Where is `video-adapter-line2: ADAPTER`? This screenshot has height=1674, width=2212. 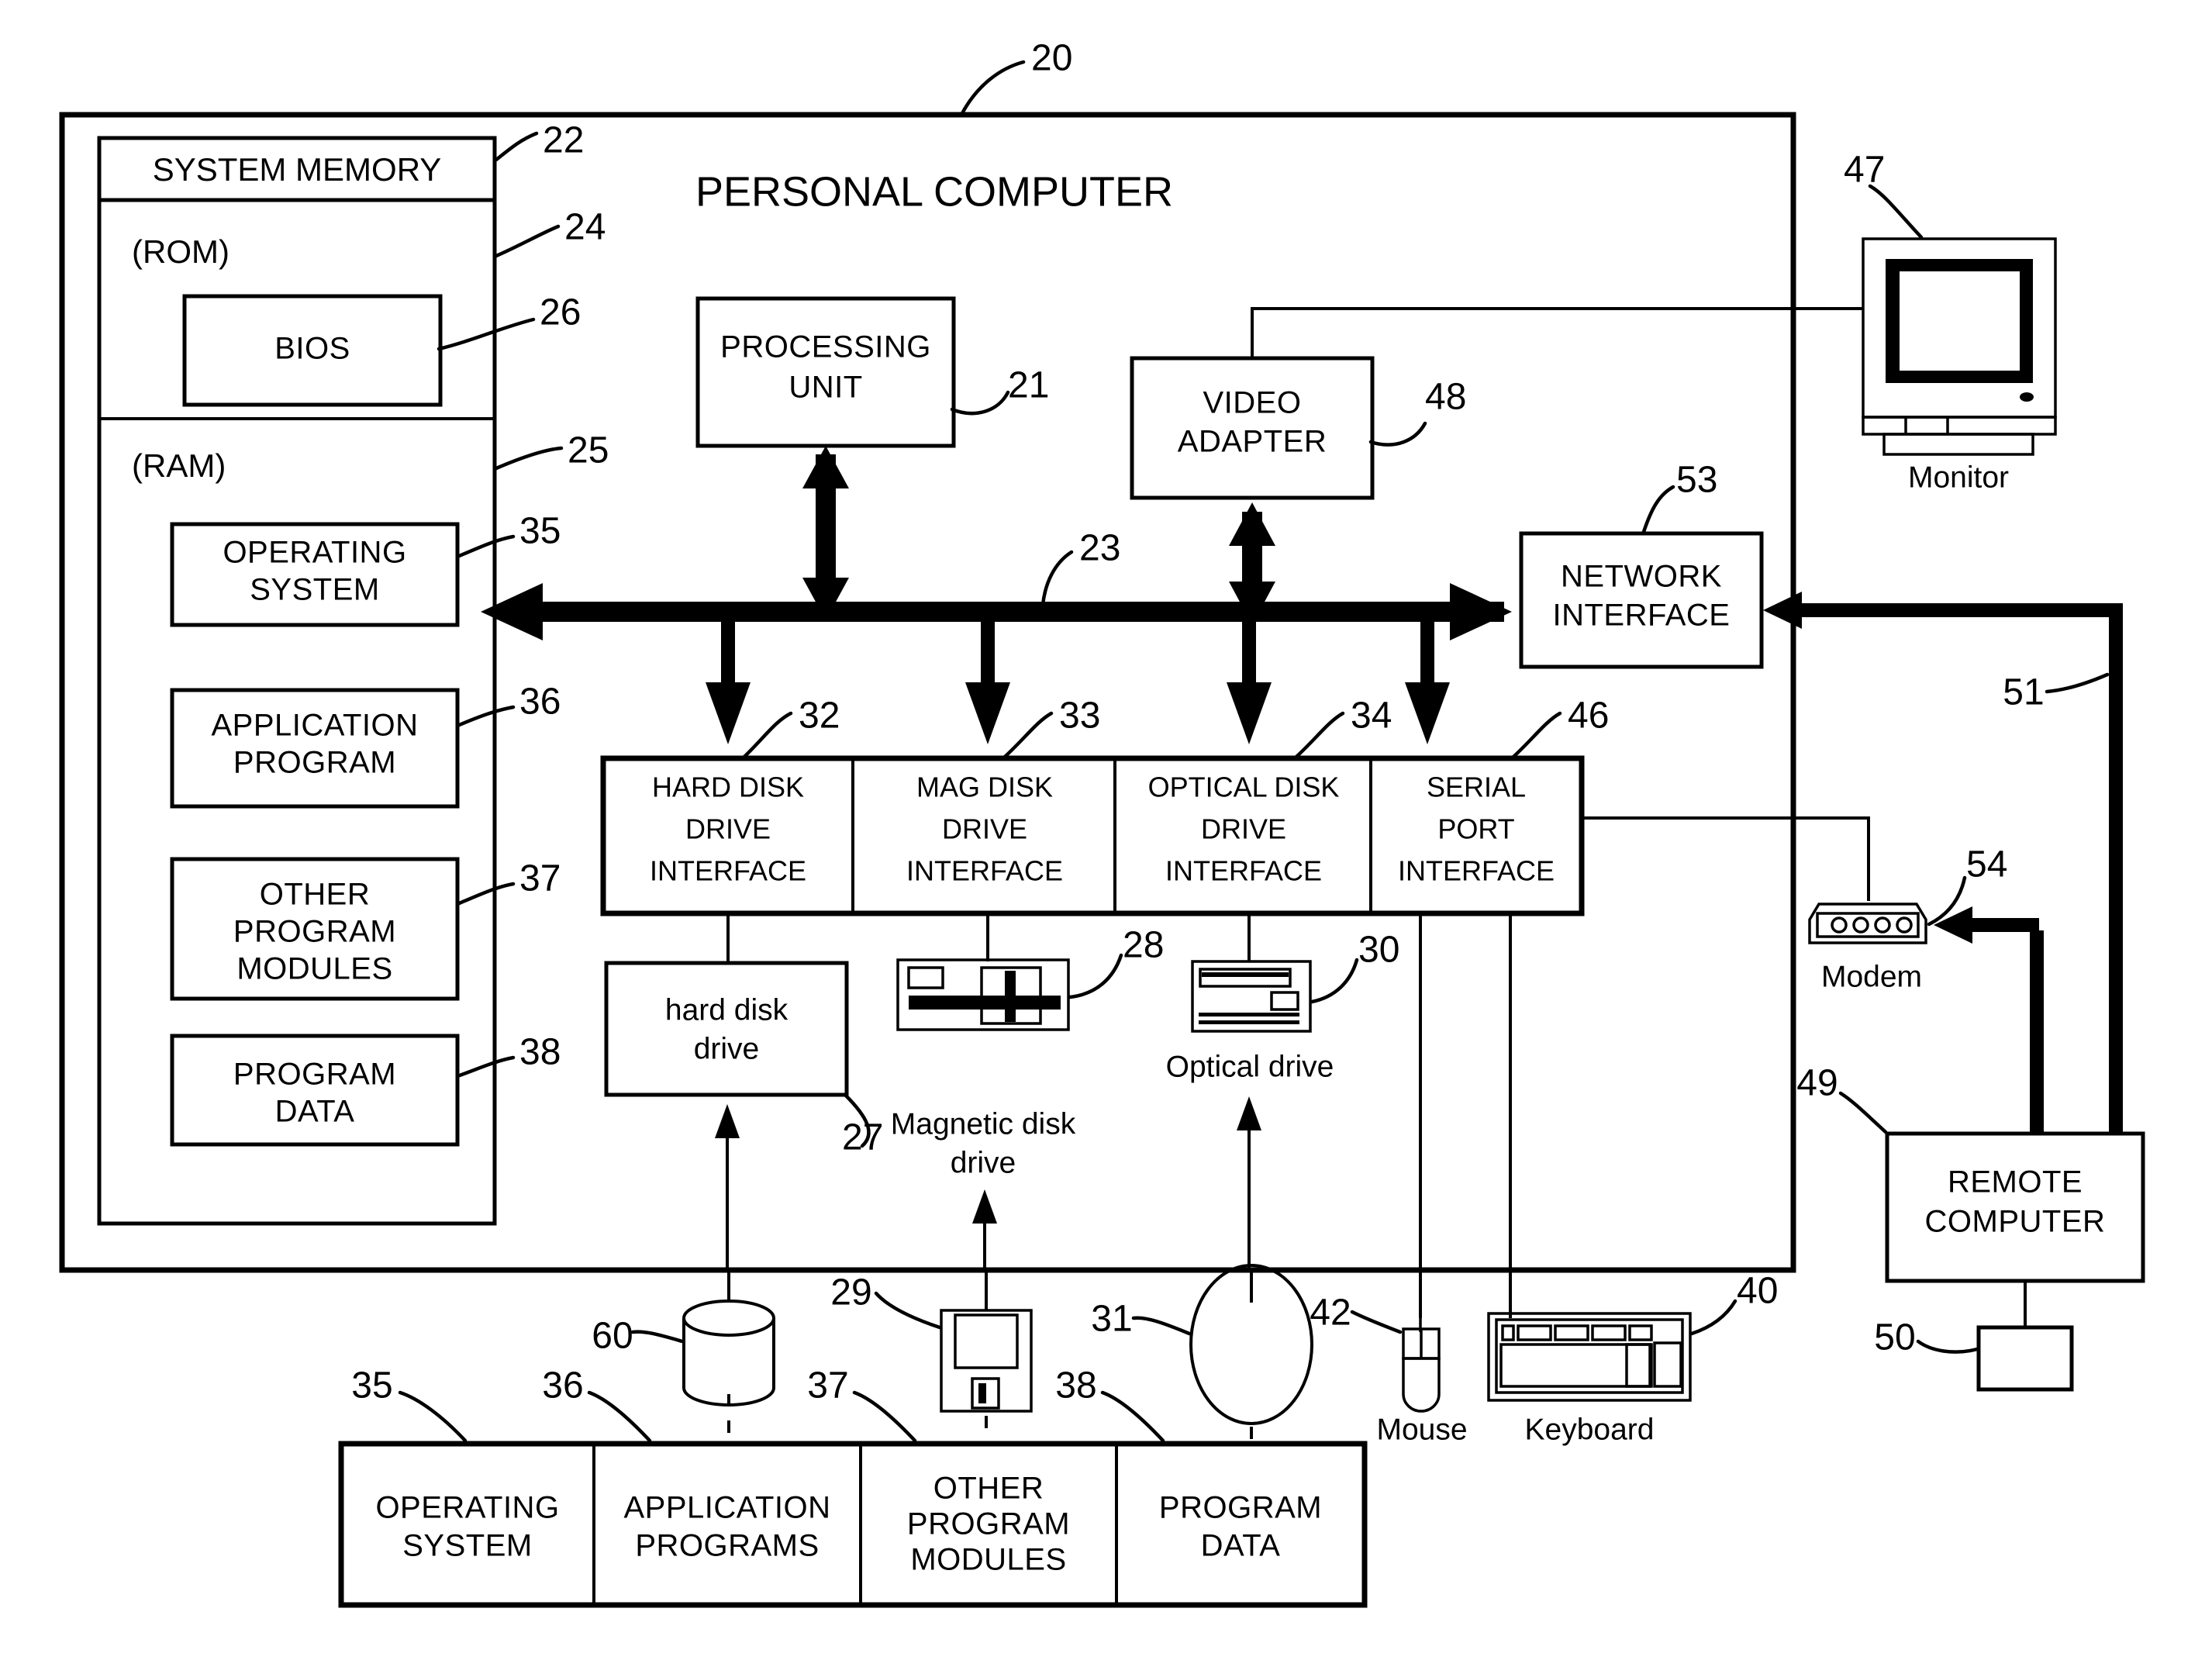
video-adapter-line2: ADAPTER is located at coordinates (1252, 442).